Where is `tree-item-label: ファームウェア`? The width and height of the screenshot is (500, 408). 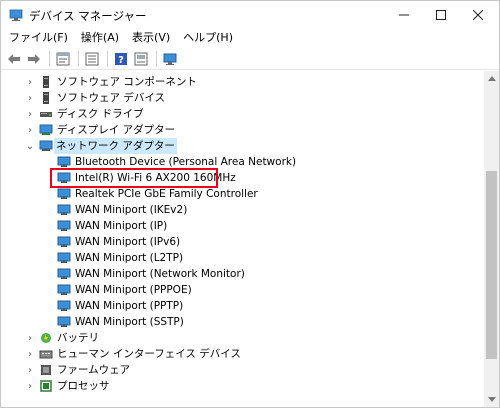 tree-item-label: ファームウェア is located at coordinates (94, 370).